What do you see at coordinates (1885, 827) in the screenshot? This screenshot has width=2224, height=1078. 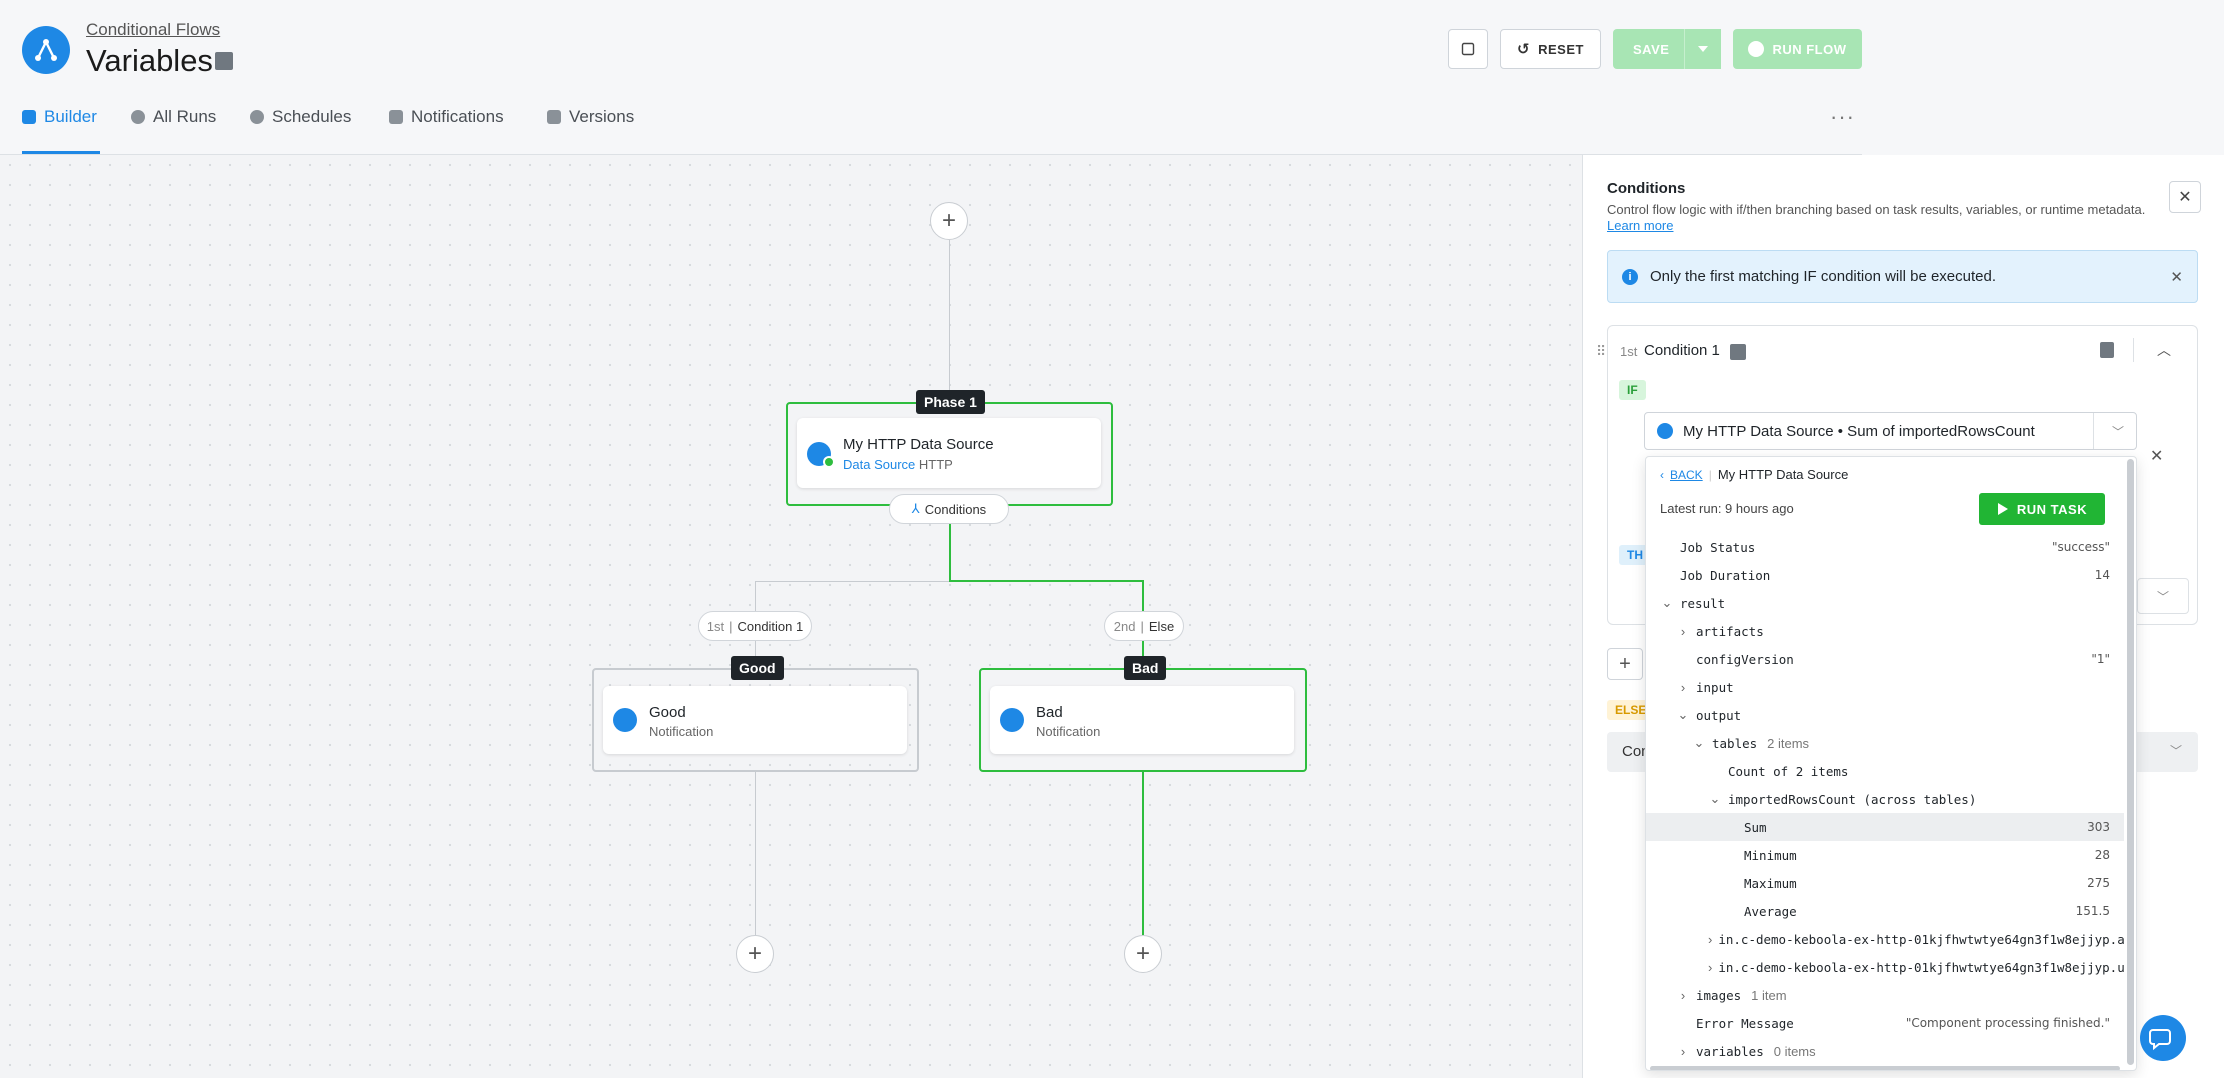 I see `tree-row-sum-selected: Sum 303` at bounding box center [1885, 827].